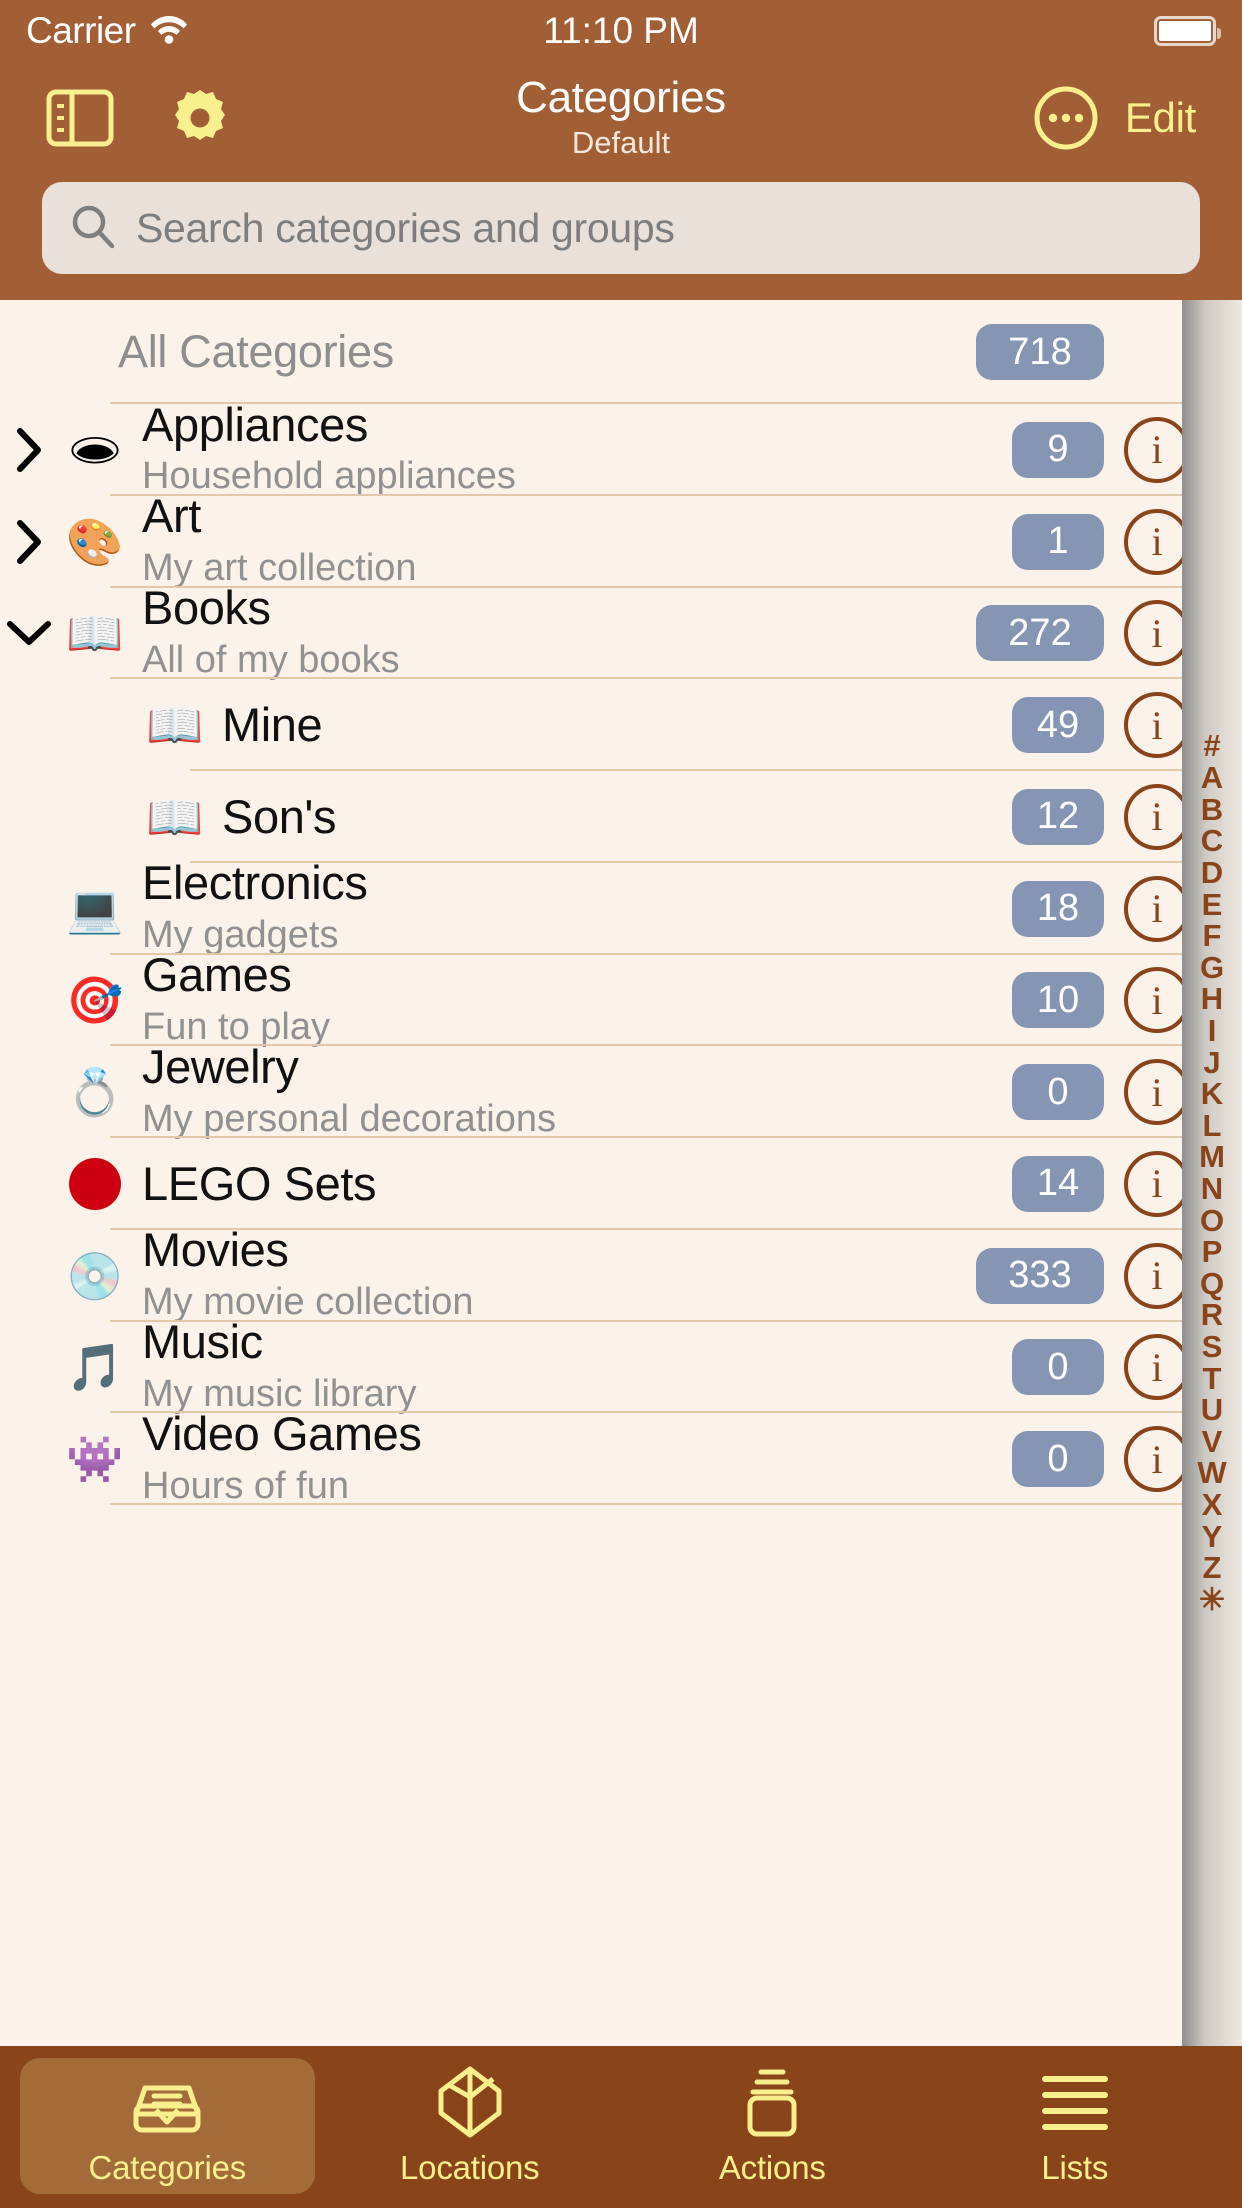  I want to click on alpha-index-hash: #, so click(1212, 746).